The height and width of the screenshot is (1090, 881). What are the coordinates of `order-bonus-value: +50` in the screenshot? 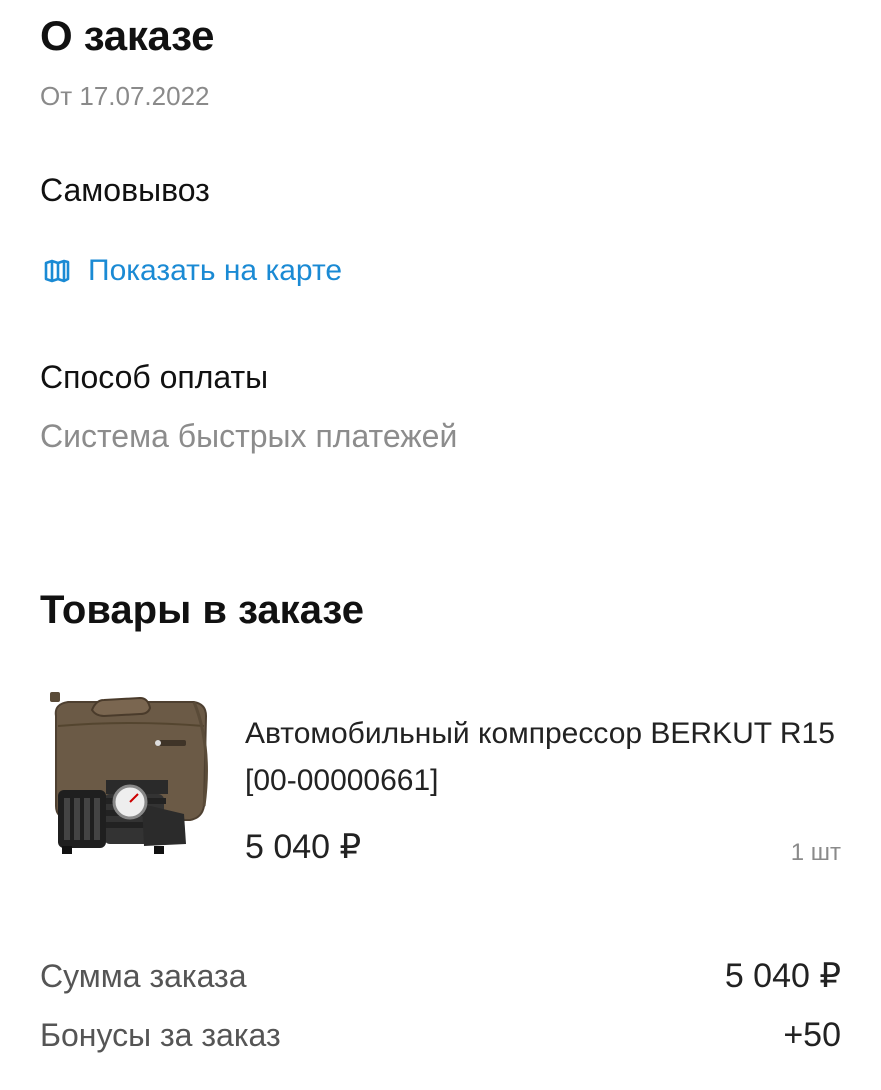 It's located at (812, 1035).